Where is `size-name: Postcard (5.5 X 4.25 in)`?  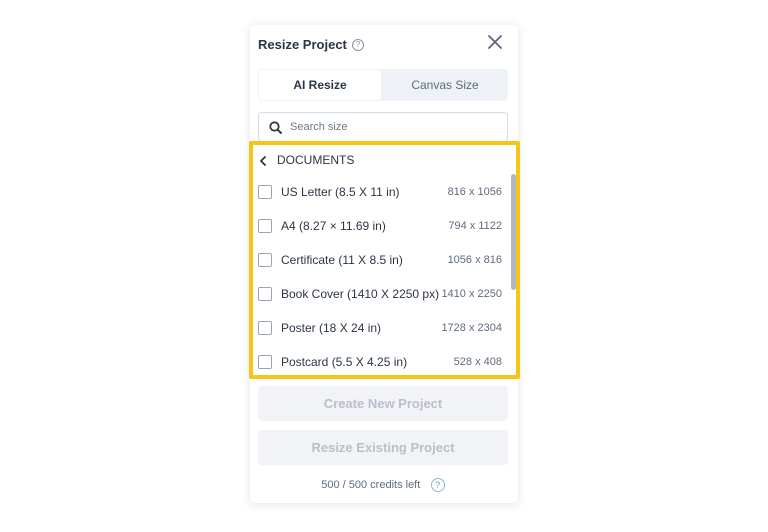
size-name: Postcard (5.5 X 4.25 in) is located at coordinates (344, 362).